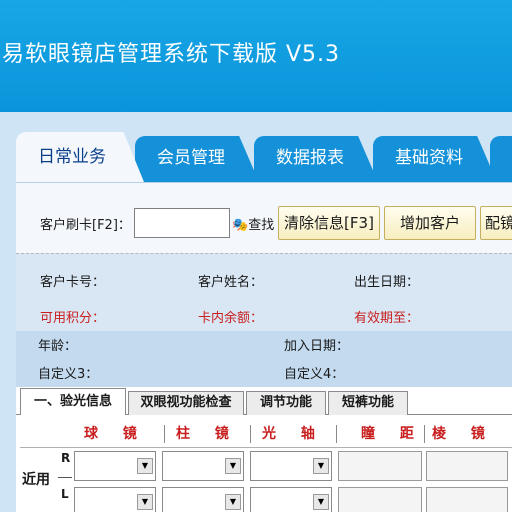  Describe the element at coordinates (203, 499) in the screenshot. I see `left-cylinder-select: ▼` at that location.